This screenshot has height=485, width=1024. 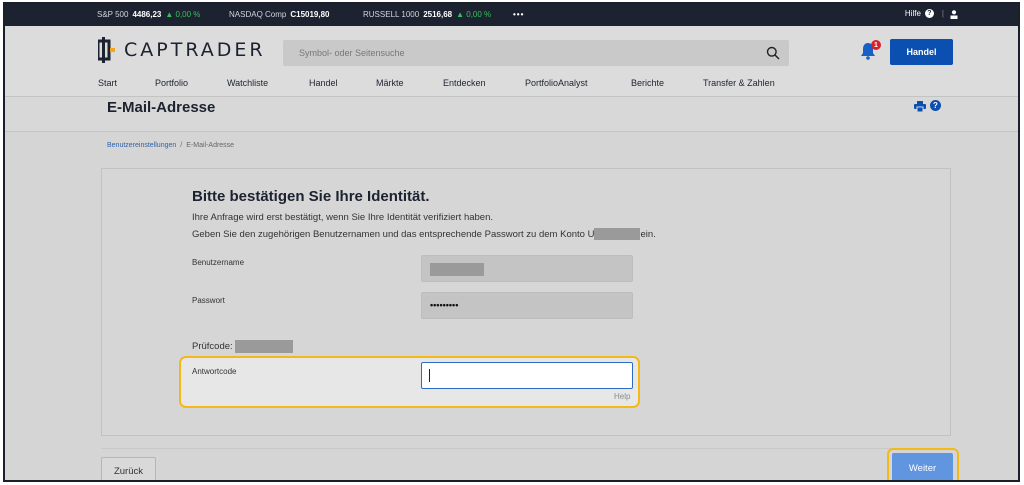 What do you see at coordinates (310, 14) in the screenshot?
I see `ticker-value: C15019,80` at bounding box center [310, 14].